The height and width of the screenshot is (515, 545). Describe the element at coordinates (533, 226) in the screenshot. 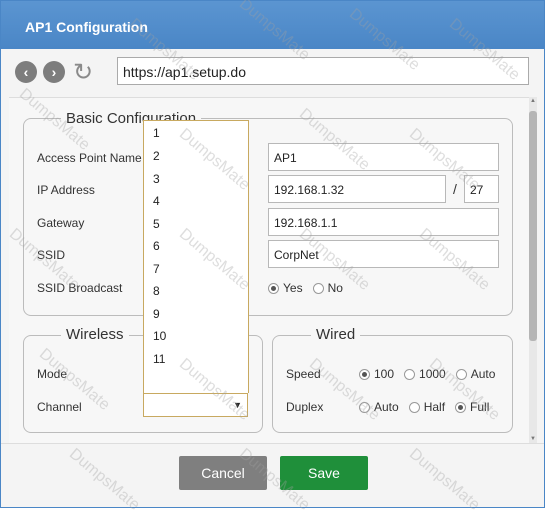

I see `scroll-thumb` at that location.